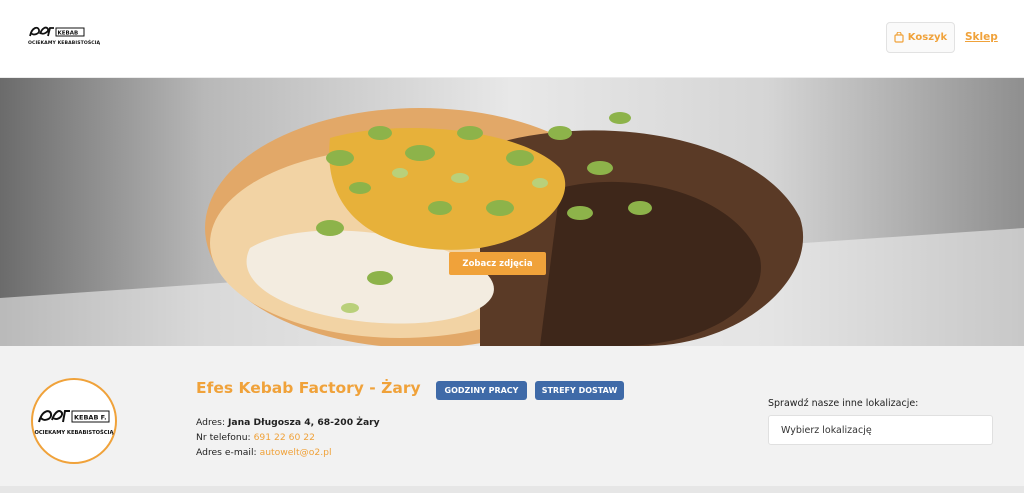  Describe the element at coordinates (223, 437) in the screenshot. I see `phone-label: Nr telefonu:` at that location.